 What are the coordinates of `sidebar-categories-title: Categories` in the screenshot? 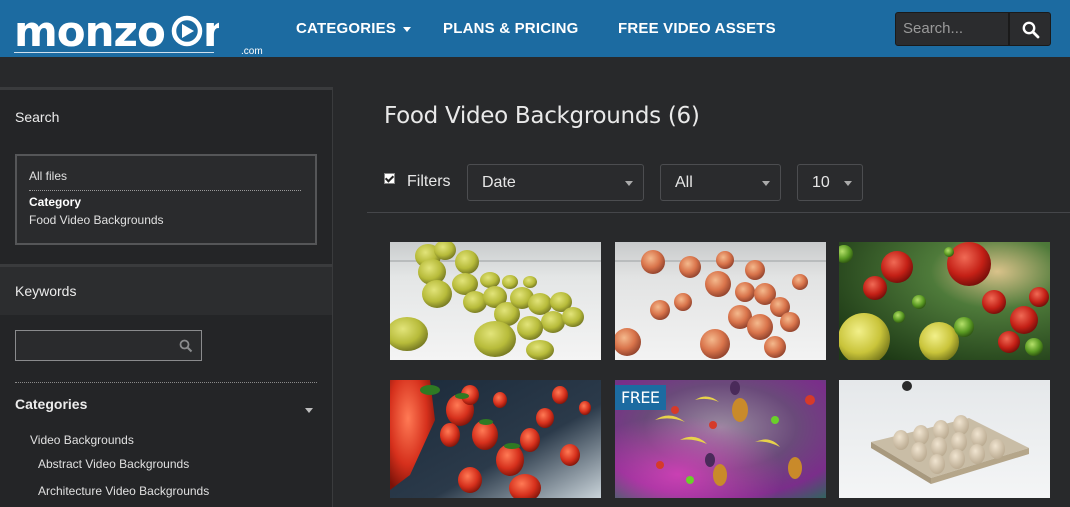 It's located at (51, 404).